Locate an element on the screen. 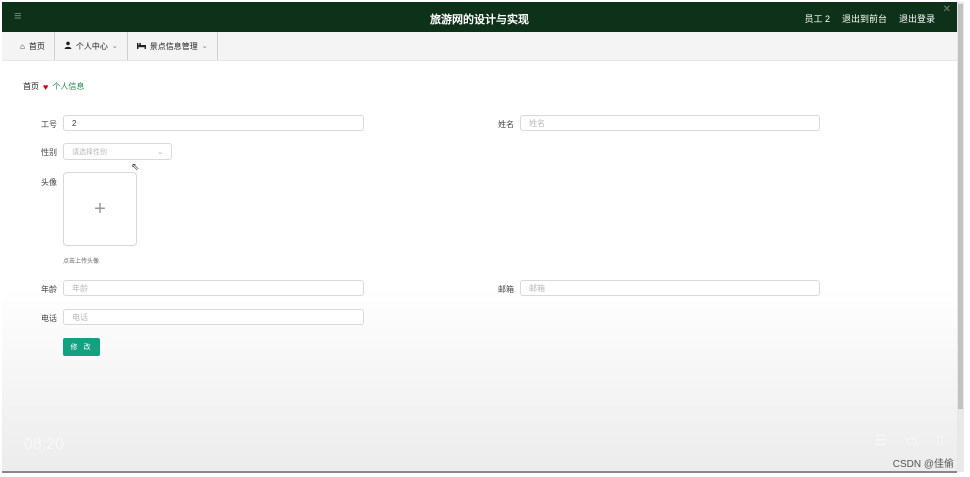 This screenshot has height=477, width=970. email-input is located at coordinates (670, 288).